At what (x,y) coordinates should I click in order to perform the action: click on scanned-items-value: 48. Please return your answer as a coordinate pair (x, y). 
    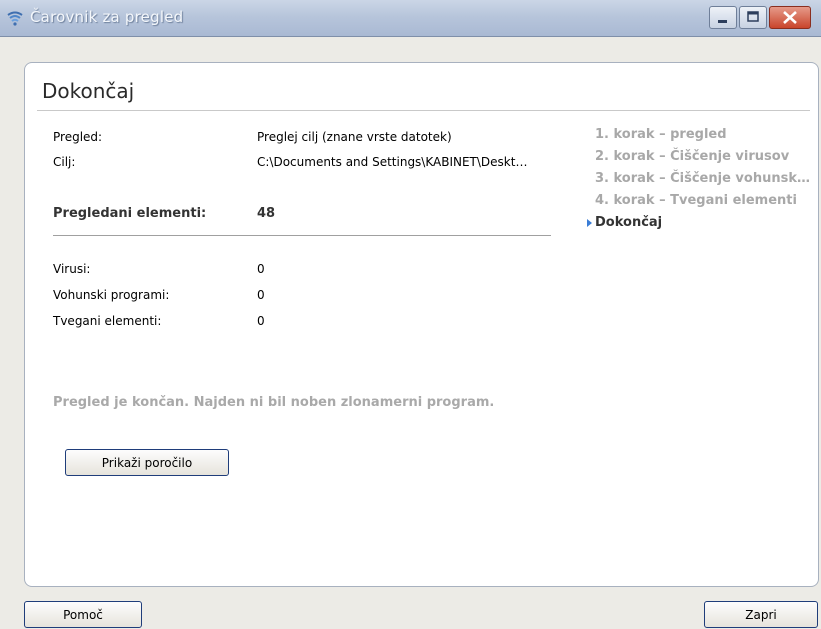
    Looking at the image, I should click on (266, 213).